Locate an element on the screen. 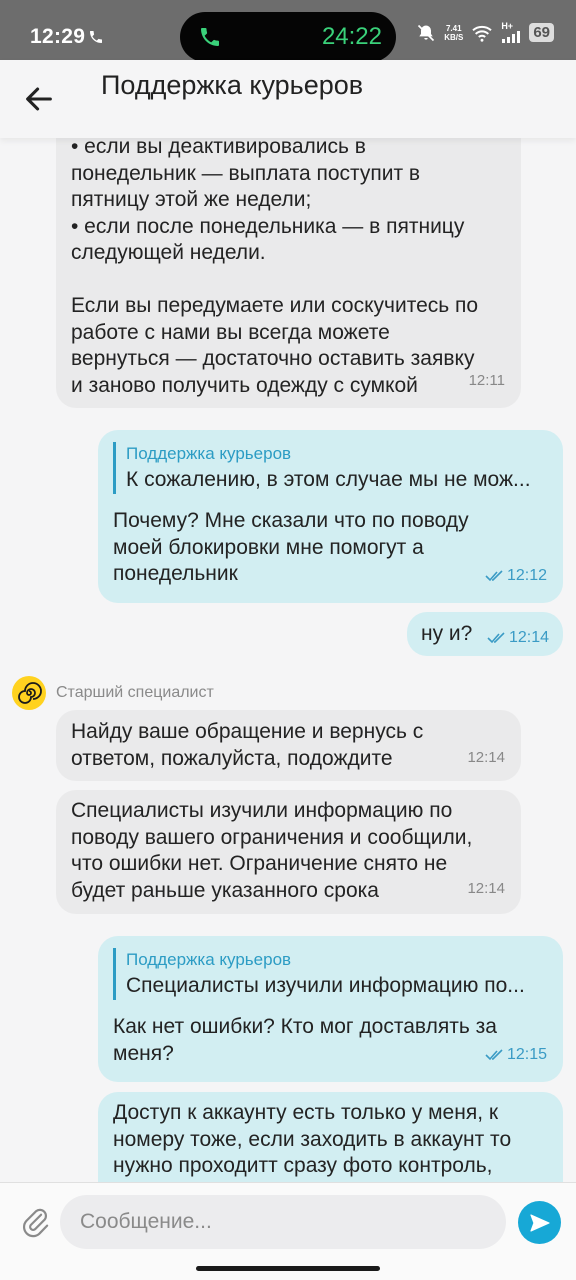 Image resolution: width=576 pixels, height=1280 pixels. message-line: Если вы передумаете или соскучитесь по is located at coordinates (275, 305).